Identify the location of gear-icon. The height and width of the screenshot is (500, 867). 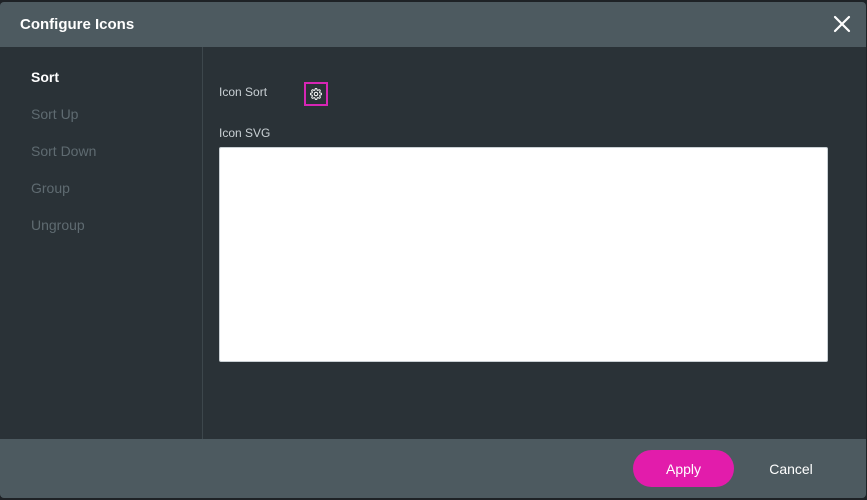
(316, 94).